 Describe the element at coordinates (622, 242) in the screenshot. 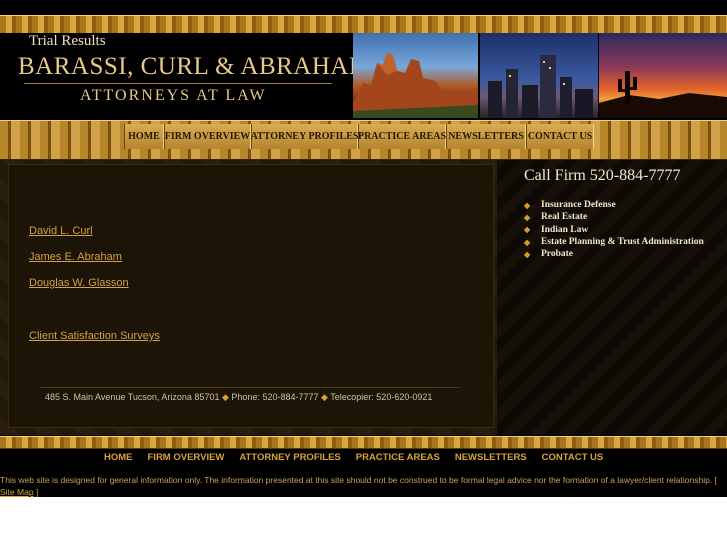

I see `practice-item-label: Estate Planning & Trust Administration` at that location.